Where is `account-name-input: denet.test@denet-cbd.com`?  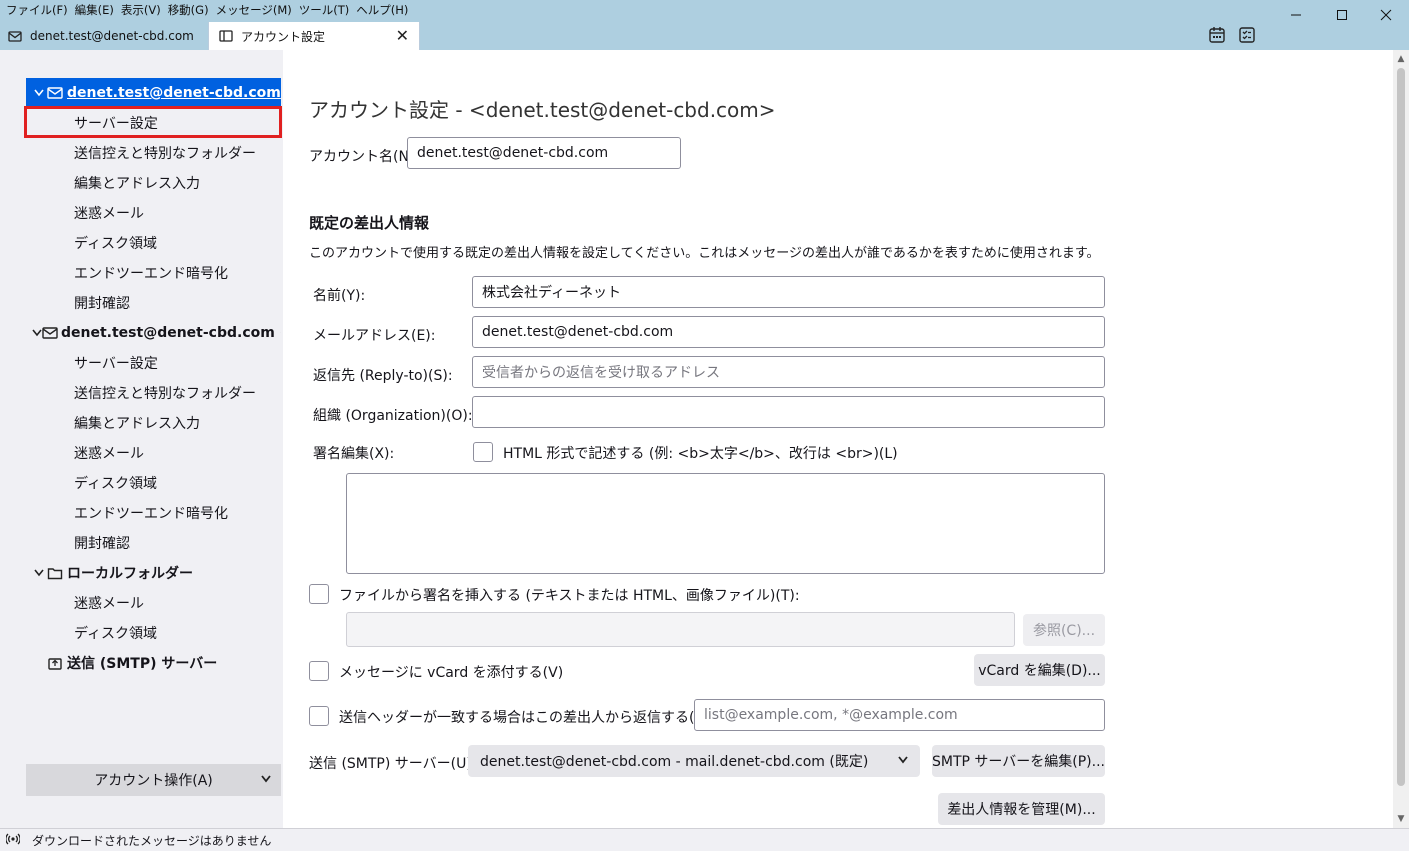
account-name-input: denet.test@denet-cbd.com is located at coordinates (544, 153).